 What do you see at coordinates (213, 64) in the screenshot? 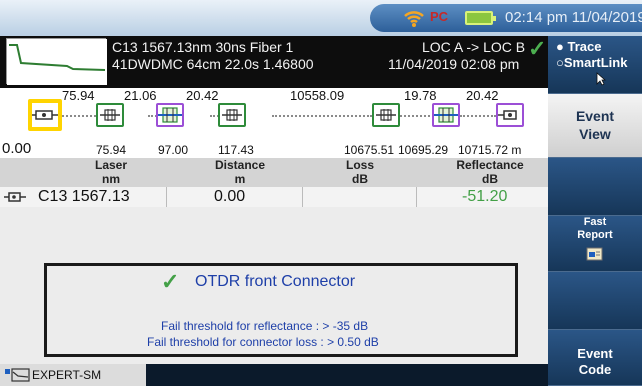
I see `acquisition-info-line2: 41DWDMC 64cm 22.0s 1.46800` at bounding box center [213, 64].